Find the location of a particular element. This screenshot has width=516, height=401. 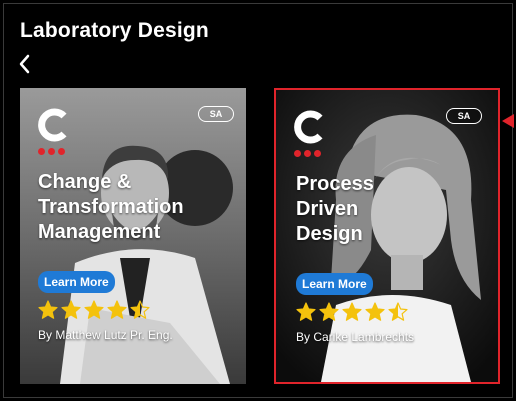

course-title: Process Driven Design is located at coordinates (335, 209).